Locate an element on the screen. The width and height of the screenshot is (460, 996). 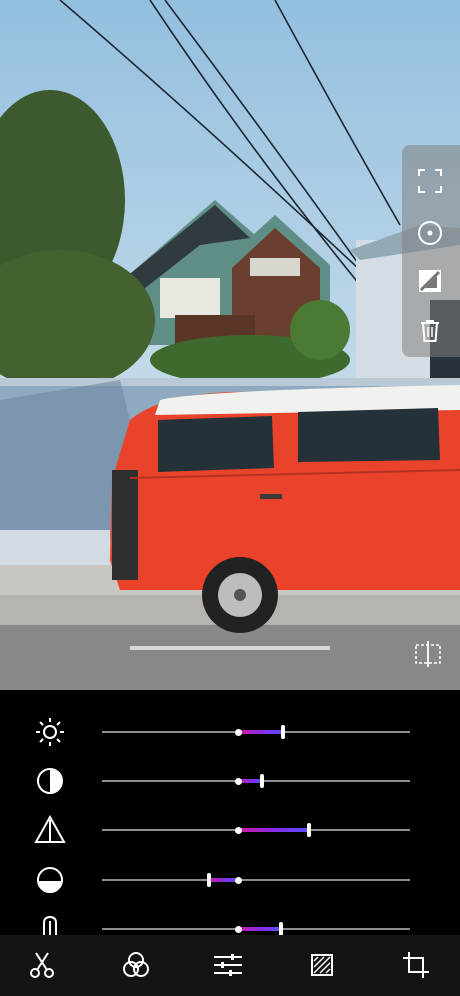
exposure-row is located at coordinates (230, 880).